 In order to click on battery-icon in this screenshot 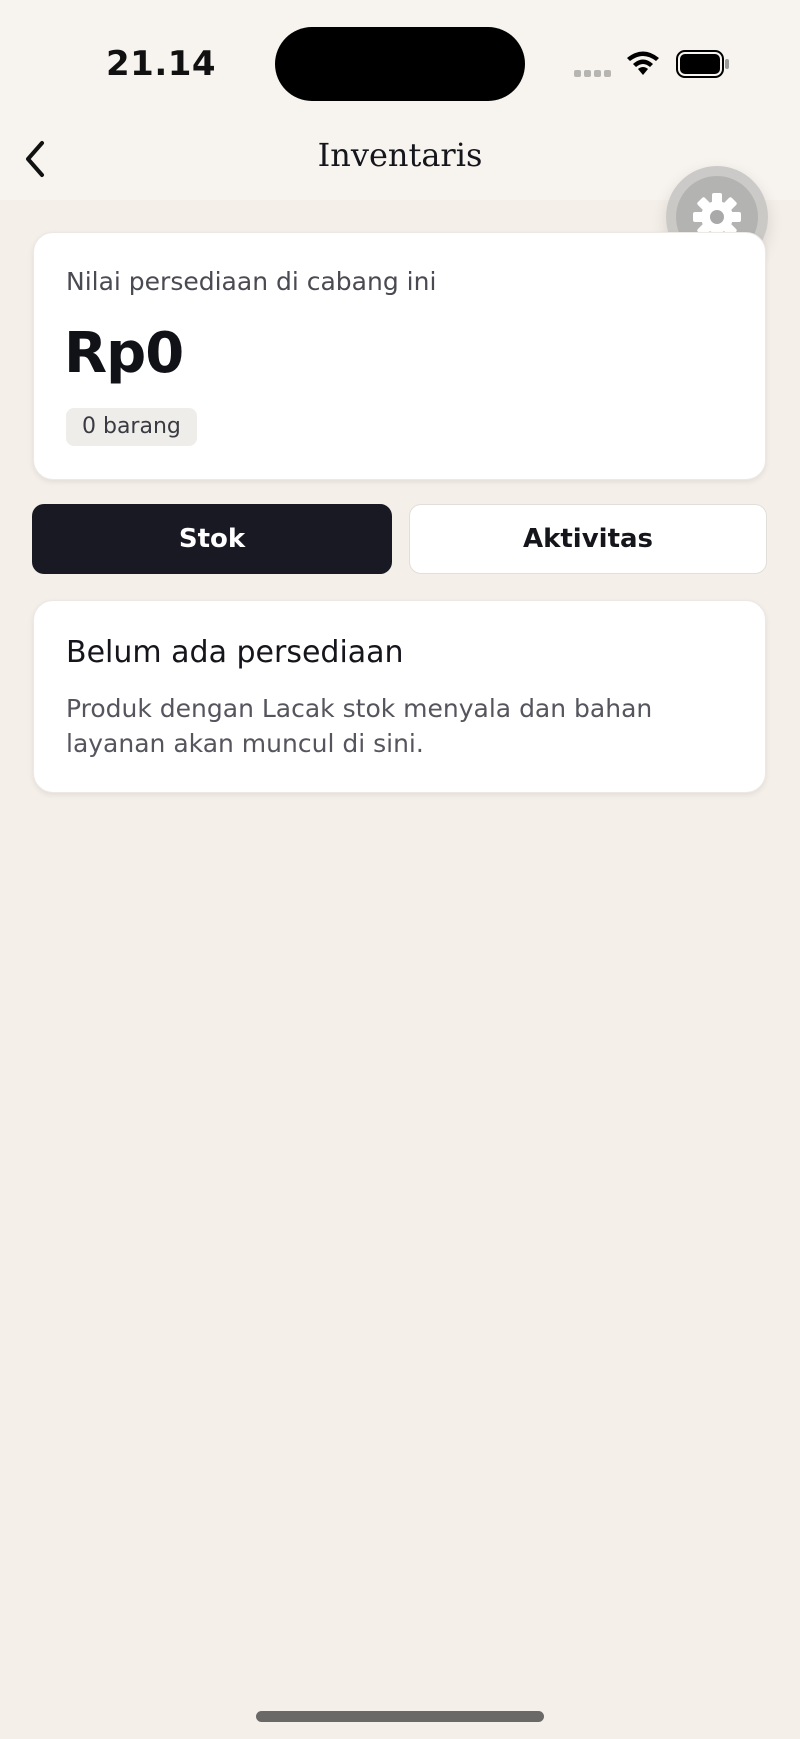, I will do `click(702, 64)`.